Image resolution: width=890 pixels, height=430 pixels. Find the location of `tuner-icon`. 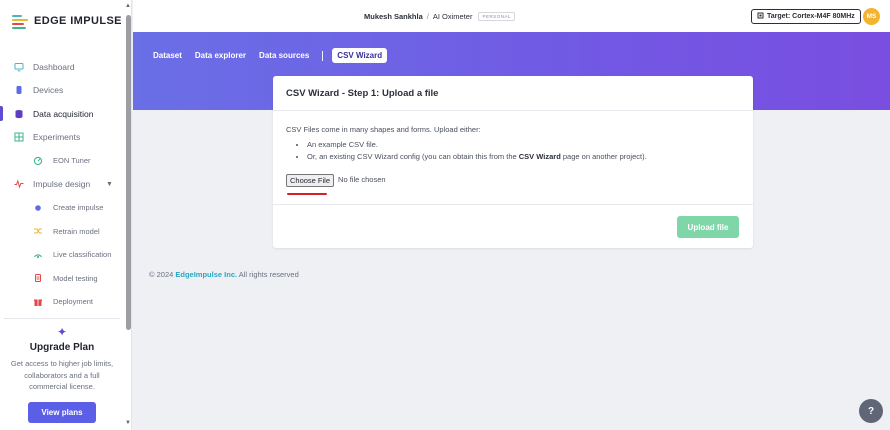

tuner-icon is located at coordinates (38, 161).